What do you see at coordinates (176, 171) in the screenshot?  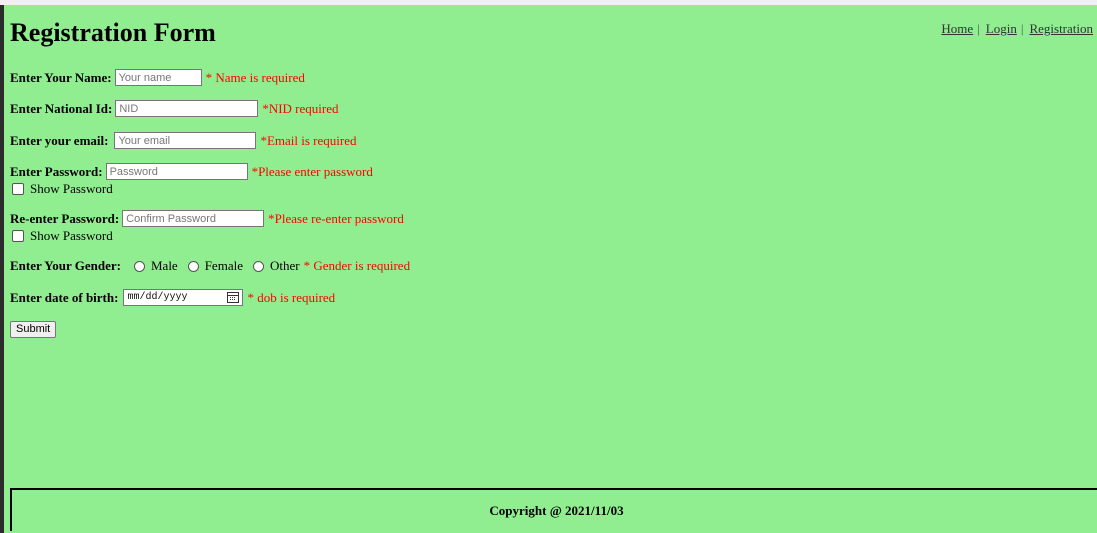 I see `password-input` at bounding box center [176, 171].